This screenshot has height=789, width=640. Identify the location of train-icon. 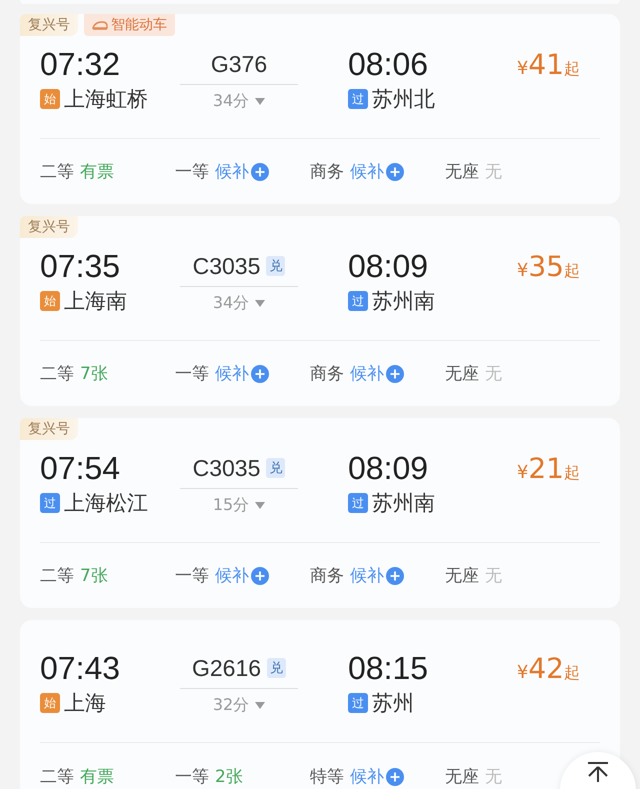
(100, 25).